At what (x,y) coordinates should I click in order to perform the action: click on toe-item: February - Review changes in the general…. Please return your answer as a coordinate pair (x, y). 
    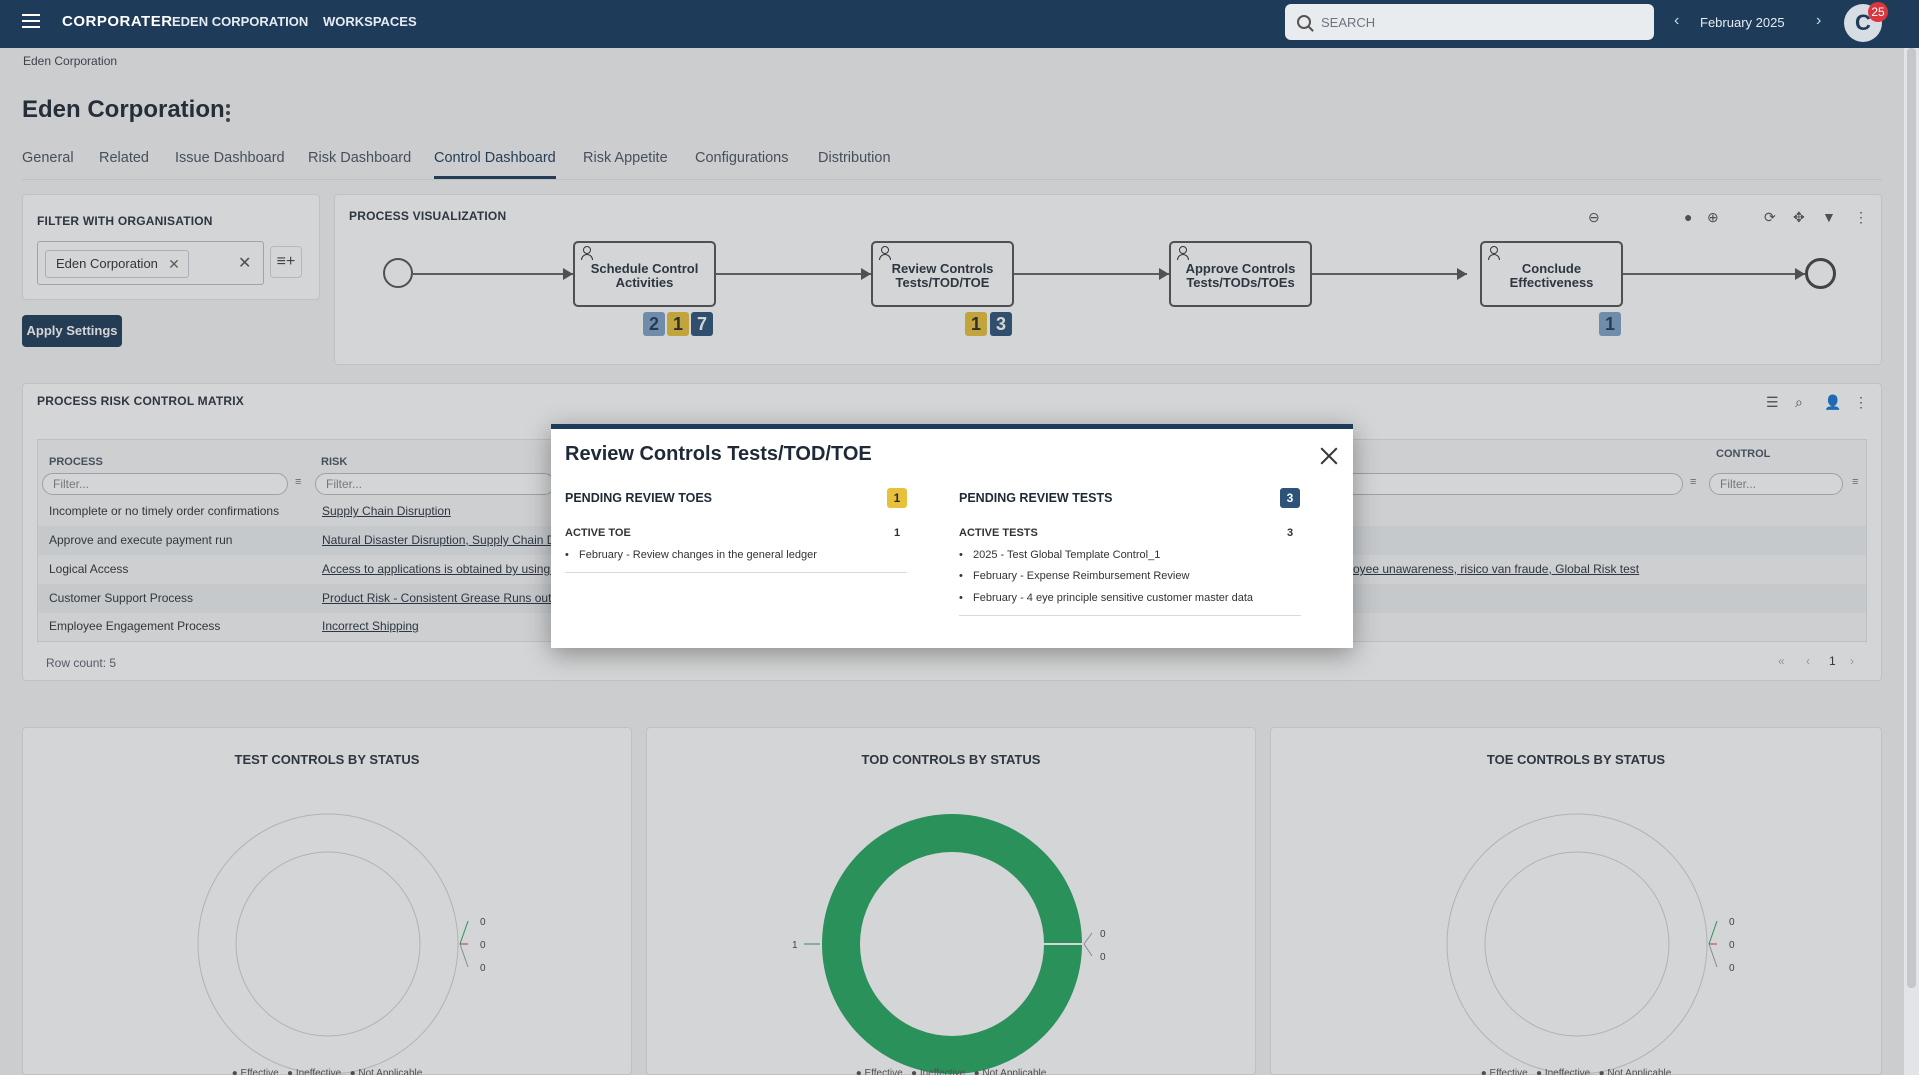
    Looking at the image, I should click on (691, 555).